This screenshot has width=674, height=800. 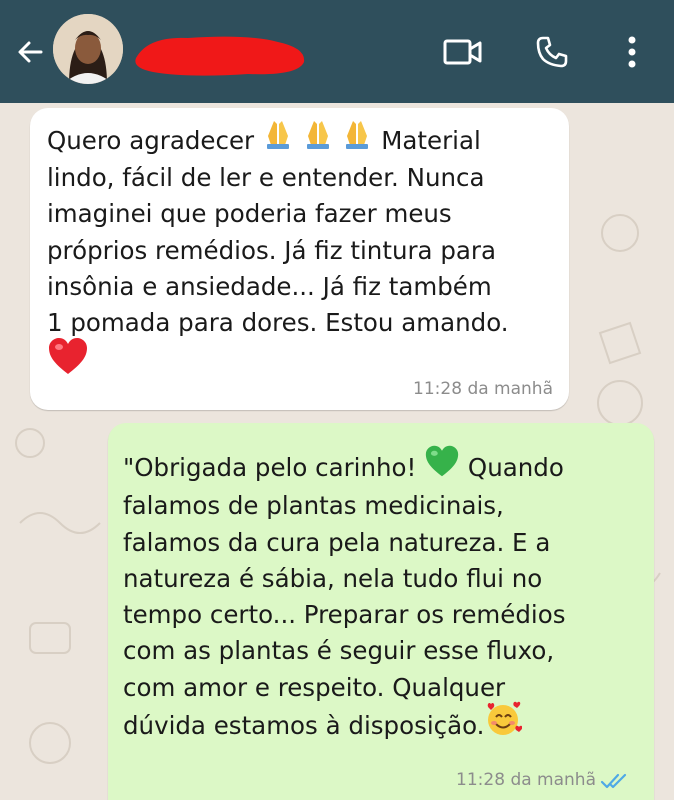 I want to click on redacted-contact-name, so click(x=220, y=56).